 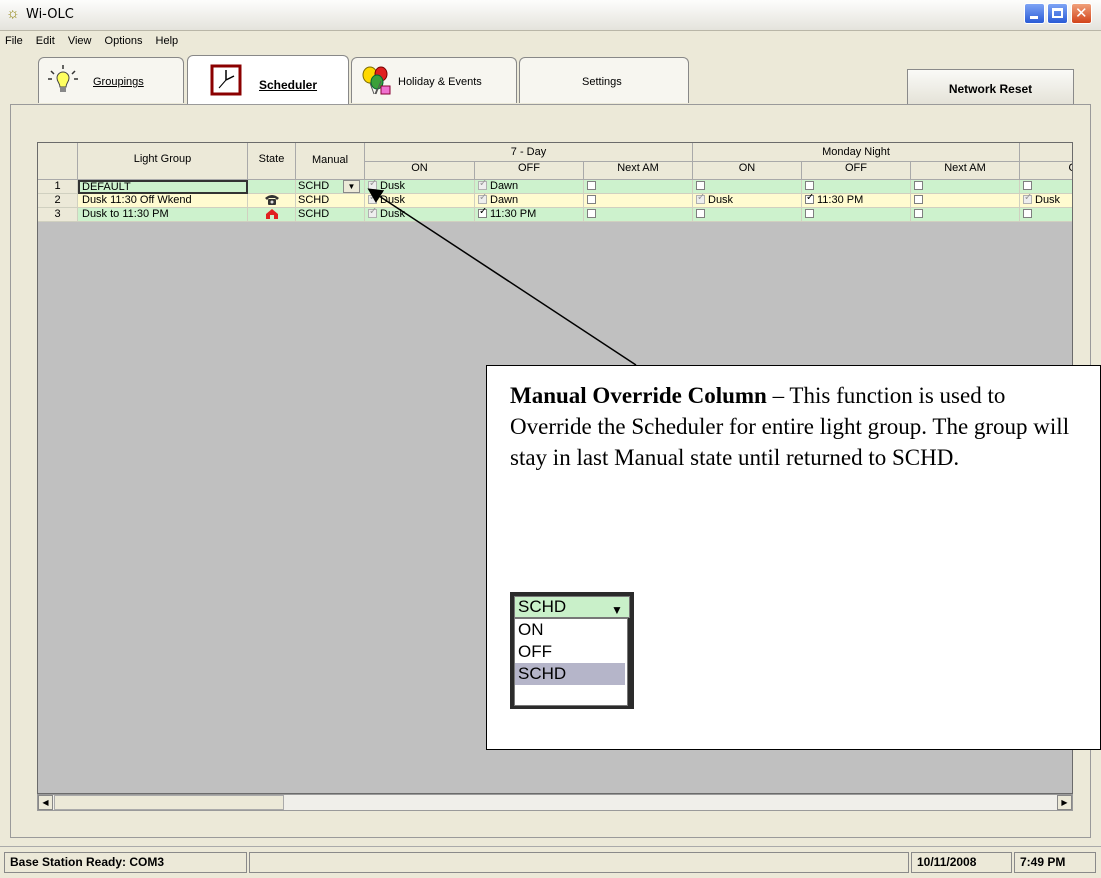 I want to click on dropdown-list: ON OFF SCHD, so click(x=571, y=662).